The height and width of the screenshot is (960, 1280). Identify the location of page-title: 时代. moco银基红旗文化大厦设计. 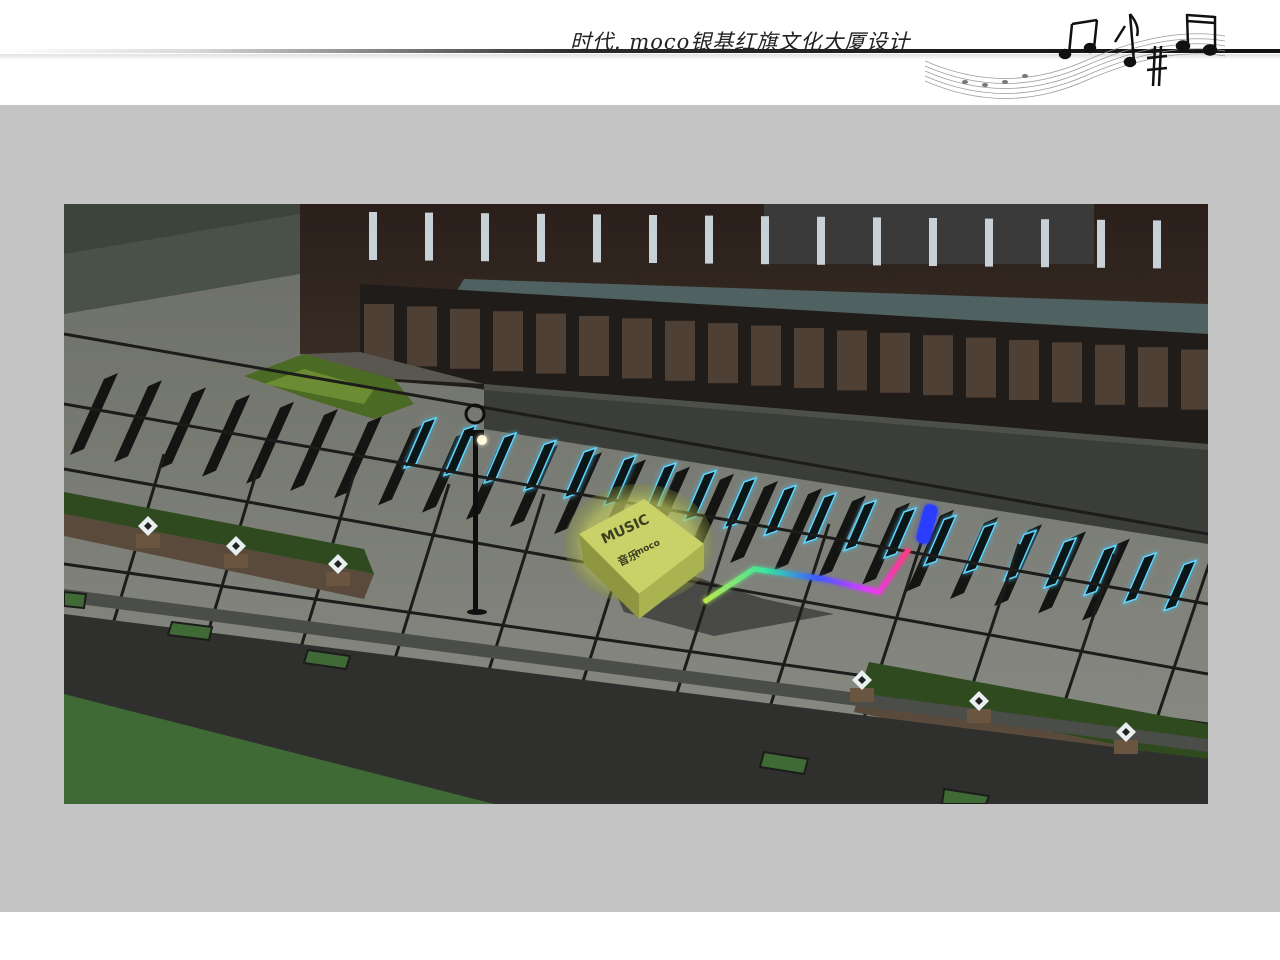
(740, 42).